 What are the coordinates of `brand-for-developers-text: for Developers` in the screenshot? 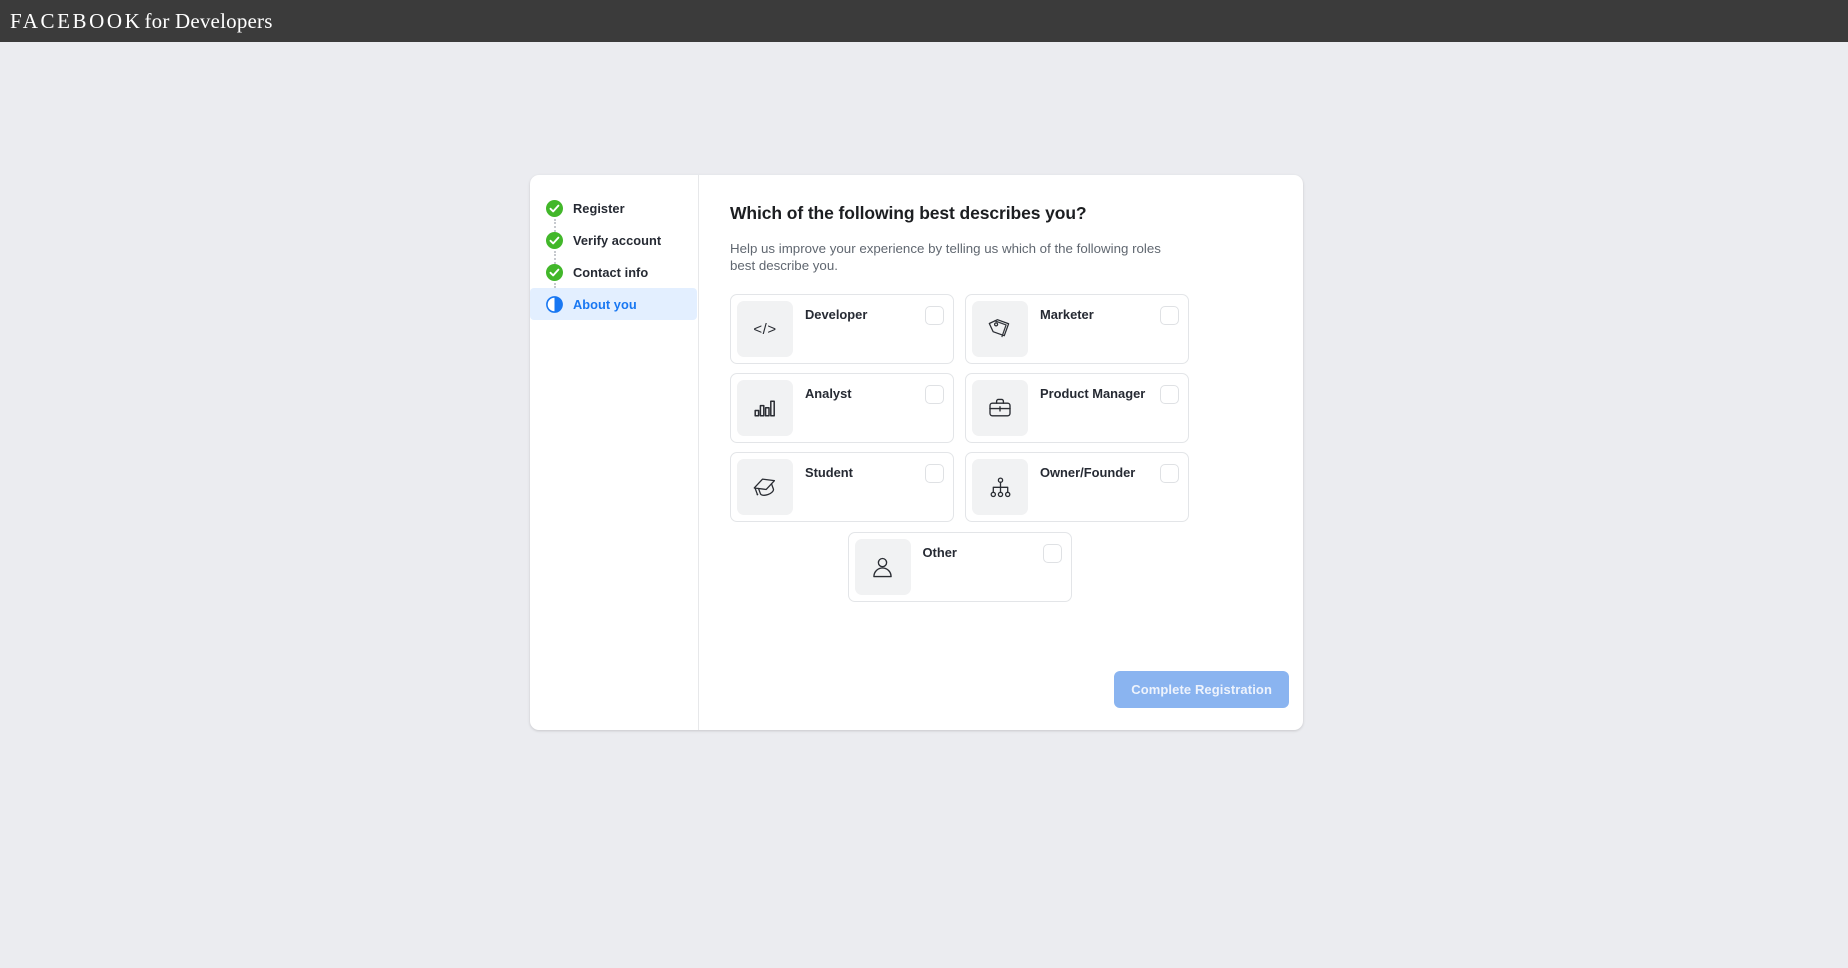 It's located at (208, 20).